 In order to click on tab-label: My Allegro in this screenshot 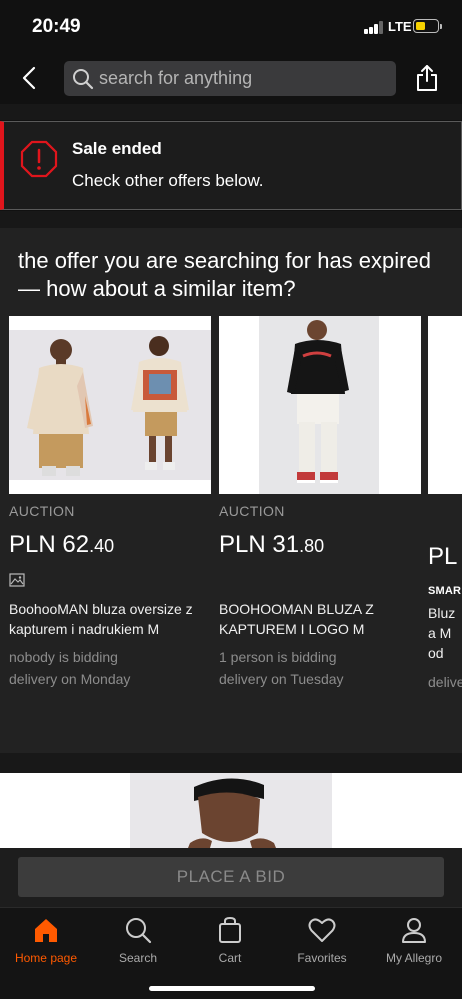, I will do `click(414, 958)`.